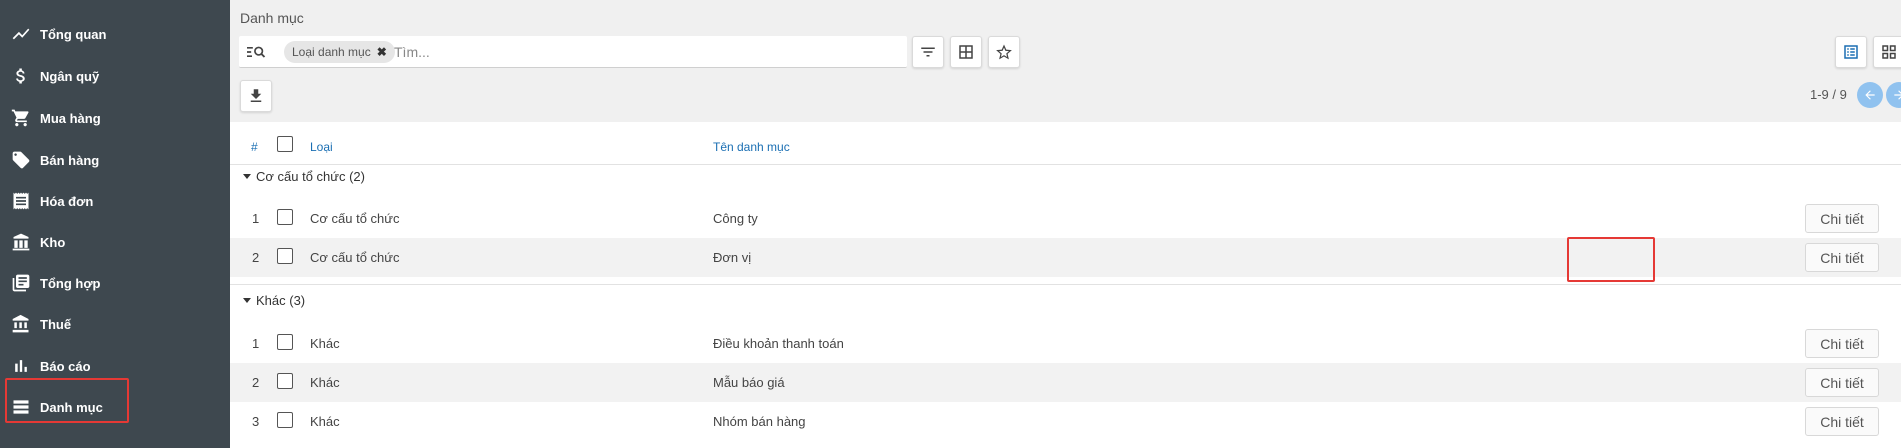 The height and width of the screenshot is (448, 1901). What do you see at coordinates (21, 242) in the screenshot?
I see `warehouse-icon` at bounding box center [21, 242].